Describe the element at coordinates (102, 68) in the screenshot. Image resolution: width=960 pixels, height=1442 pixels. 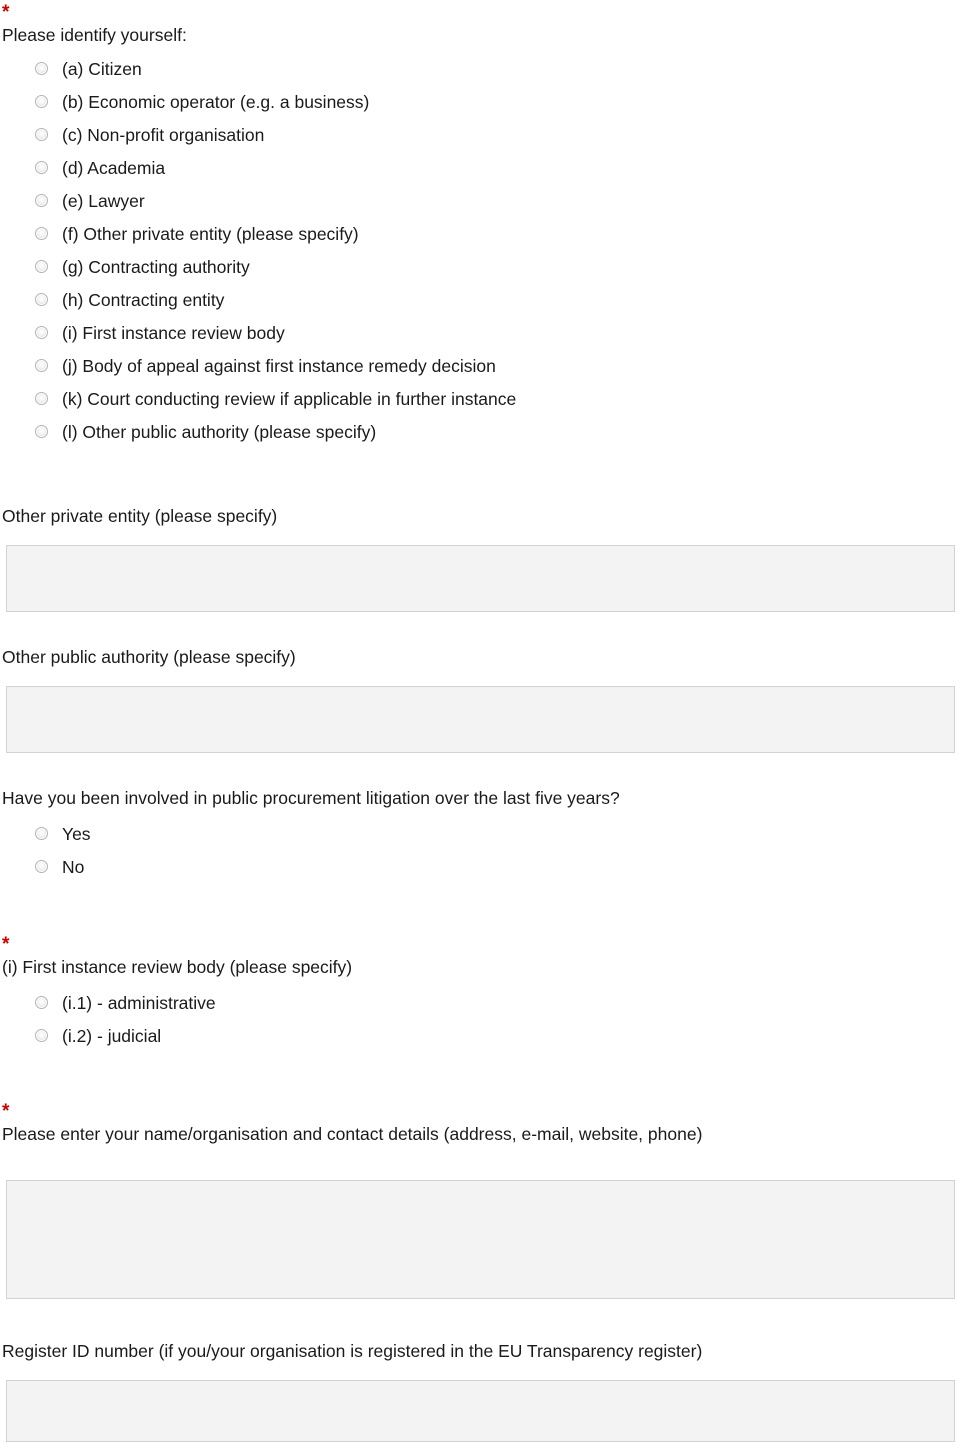
I see `radio-option-label: (a) Citizen` at that location.